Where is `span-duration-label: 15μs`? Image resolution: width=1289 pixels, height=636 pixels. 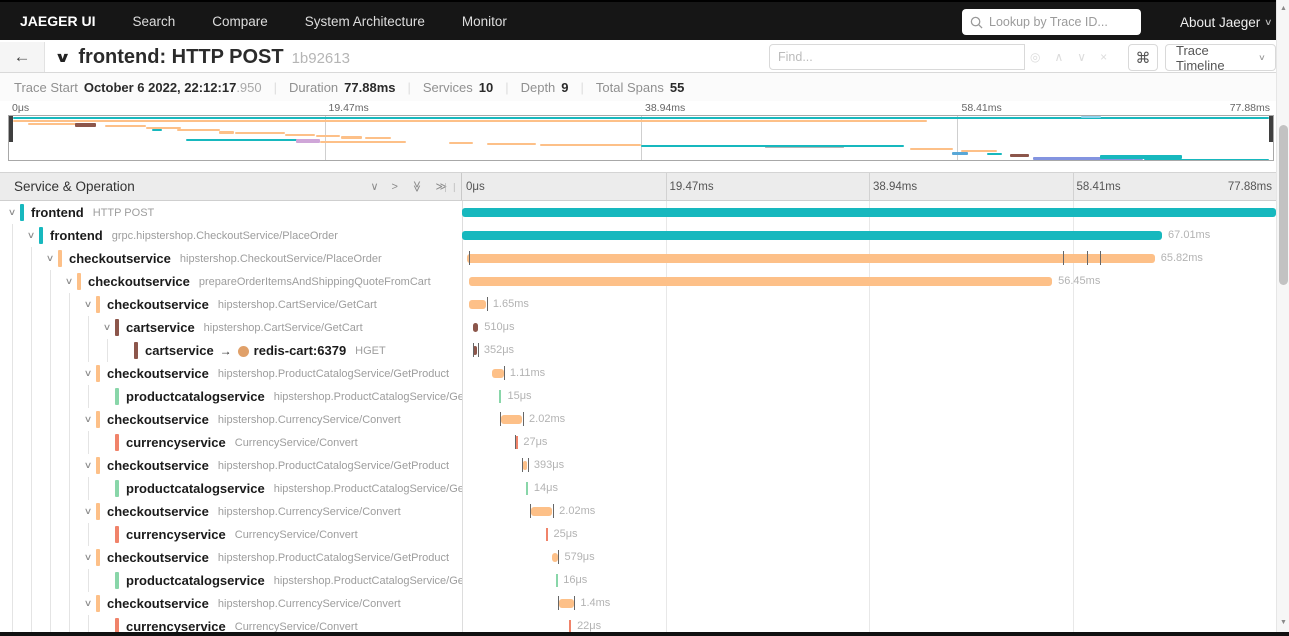
span-duration-label: 15μs is located at coordinates (519, 396).